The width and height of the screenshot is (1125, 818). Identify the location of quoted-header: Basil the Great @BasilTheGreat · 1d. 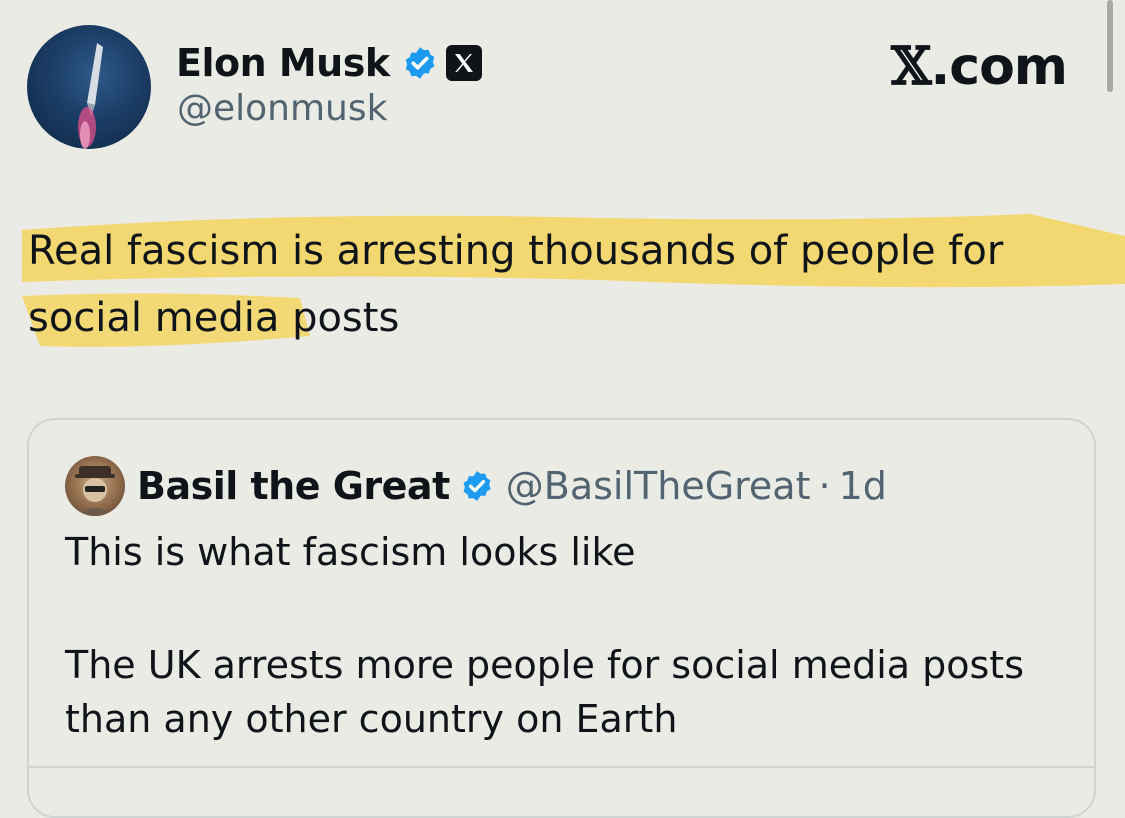
(512, 486).